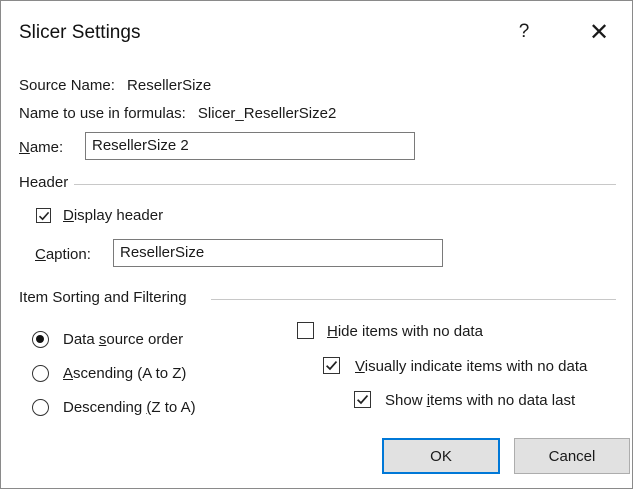 This screenshot has width=633, height=489. I want to click on help-button: ?, so click(524, 32).